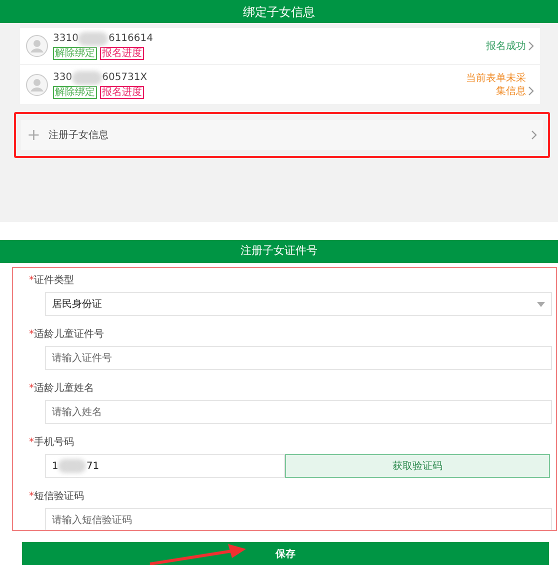 Image resolution: width=558 pixels, height=565 pixels. What do you see at coordinates (279, 251) in the screenshot?
I see `form-header-title: 注册子女证件号` at bounding box center [279, 251].